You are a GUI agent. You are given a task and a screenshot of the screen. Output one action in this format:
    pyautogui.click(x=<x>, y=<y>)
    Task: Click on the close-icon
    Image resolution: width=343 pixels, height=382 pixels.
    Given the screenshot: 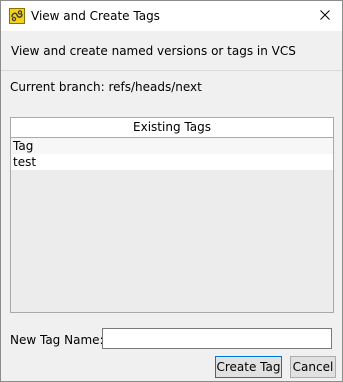 What is the action you would take?
    pyautogui.click(x=325, y=16)
    